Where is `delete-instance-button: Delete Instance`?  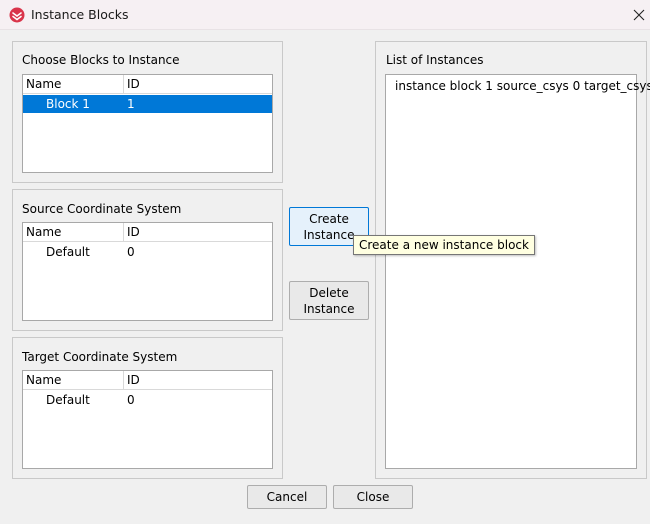 delete-instance-button: Delete Instance is located at coordinates (329, 300).